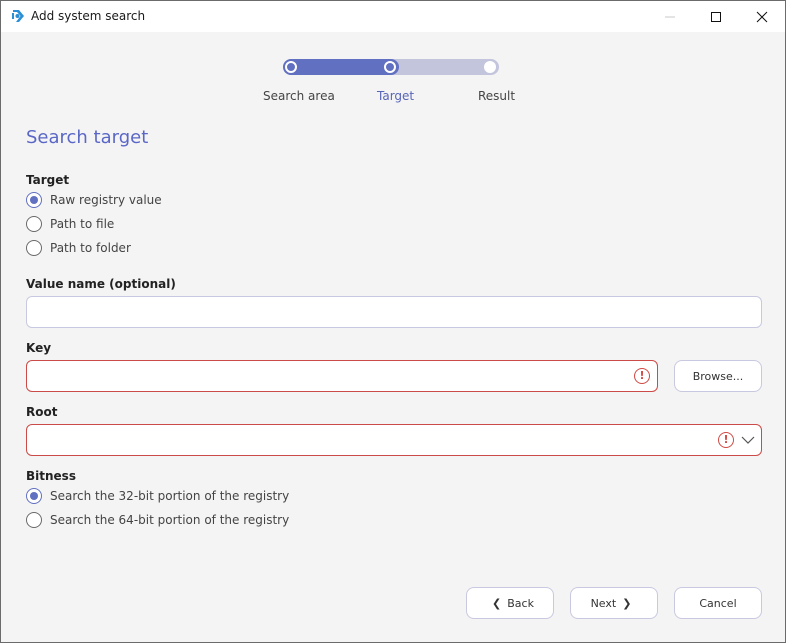 The width and height of the screenshot is (786, 643). What do you see at coordinates (497, 96) in the screenshot?
I see `step-label-result: Result` at bounding box center [497, 96].